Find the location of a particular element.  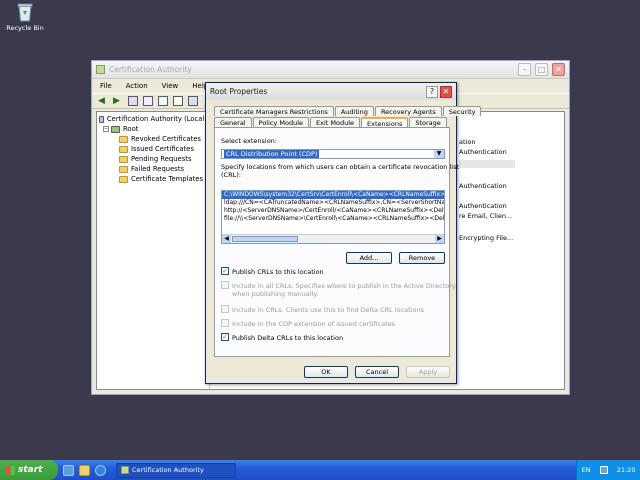

tab-storage: Storage is located at coordinates (428, 122).